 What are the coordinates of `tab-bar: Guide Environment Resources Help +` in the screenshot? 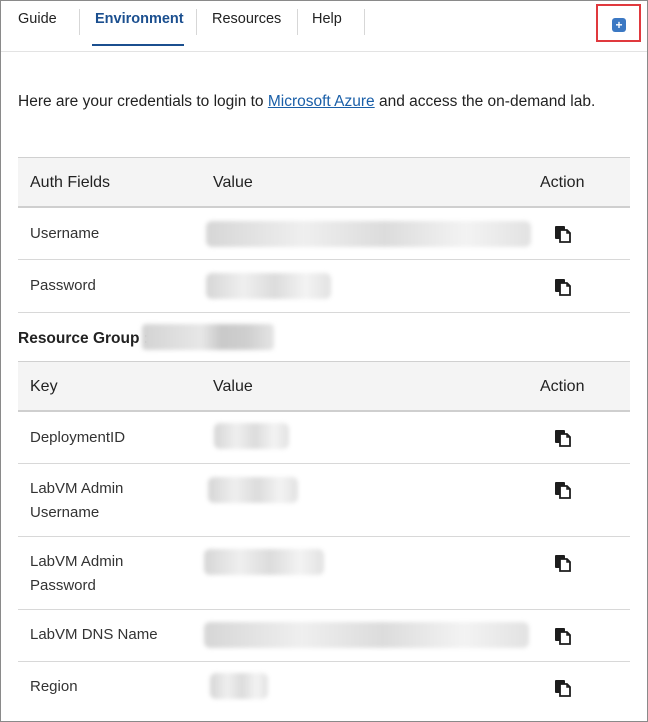 It's located at (324, 26).